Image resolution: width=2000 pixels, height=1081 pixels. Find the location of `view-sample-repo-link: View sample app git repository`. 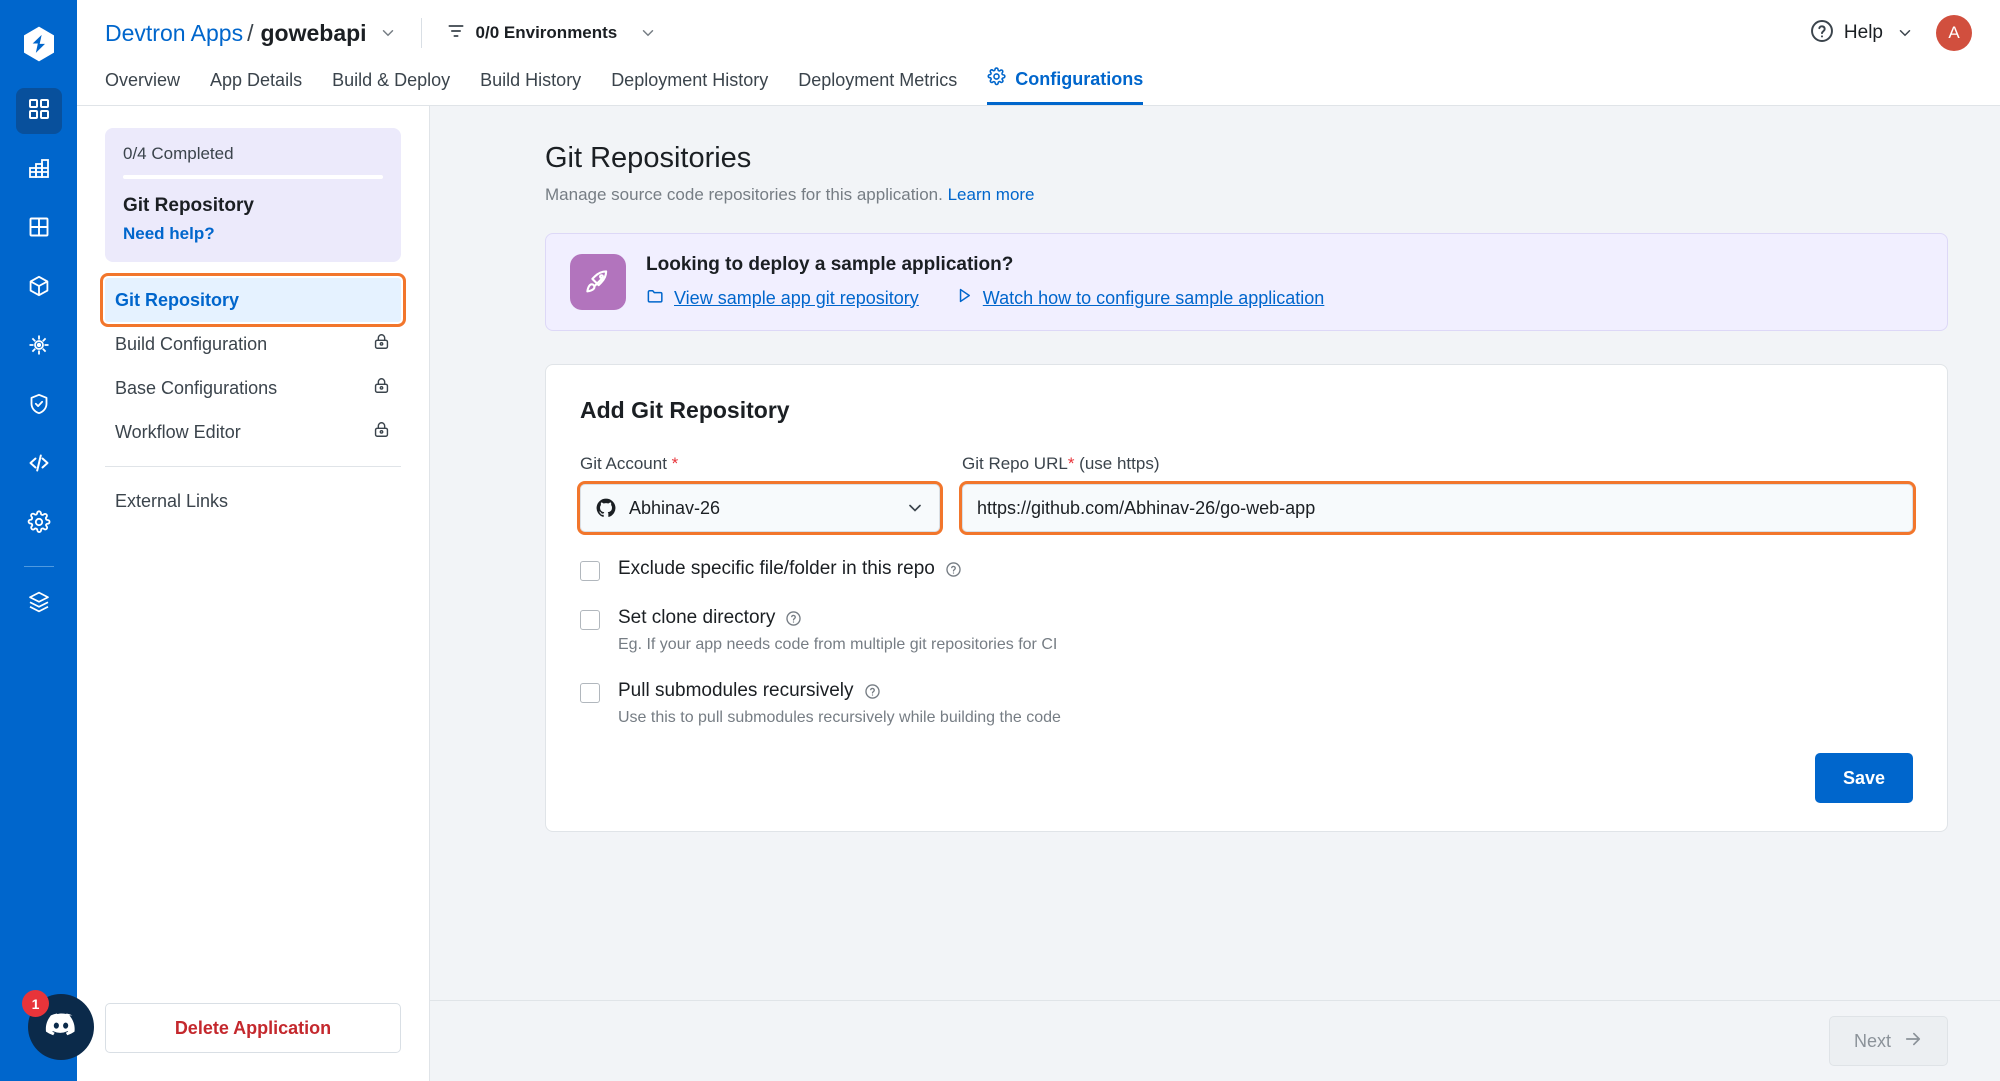

view-sample-repo-link: View sample app git repository is located at coordinates (782, 298).